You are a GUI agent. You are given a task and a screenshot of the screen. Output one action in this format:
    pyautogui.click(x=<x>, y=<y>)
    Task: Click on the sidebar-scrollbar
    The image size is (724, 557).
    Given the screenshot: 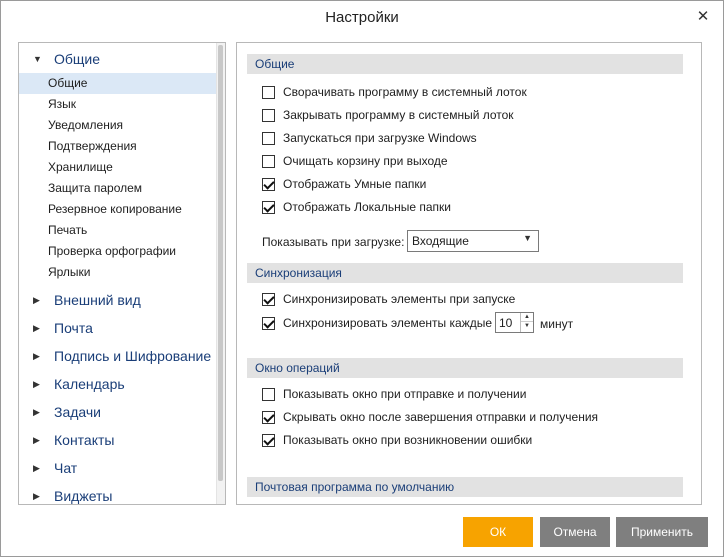 What is the action you would take?
    pyautogui.click(x=220, y=273)
    